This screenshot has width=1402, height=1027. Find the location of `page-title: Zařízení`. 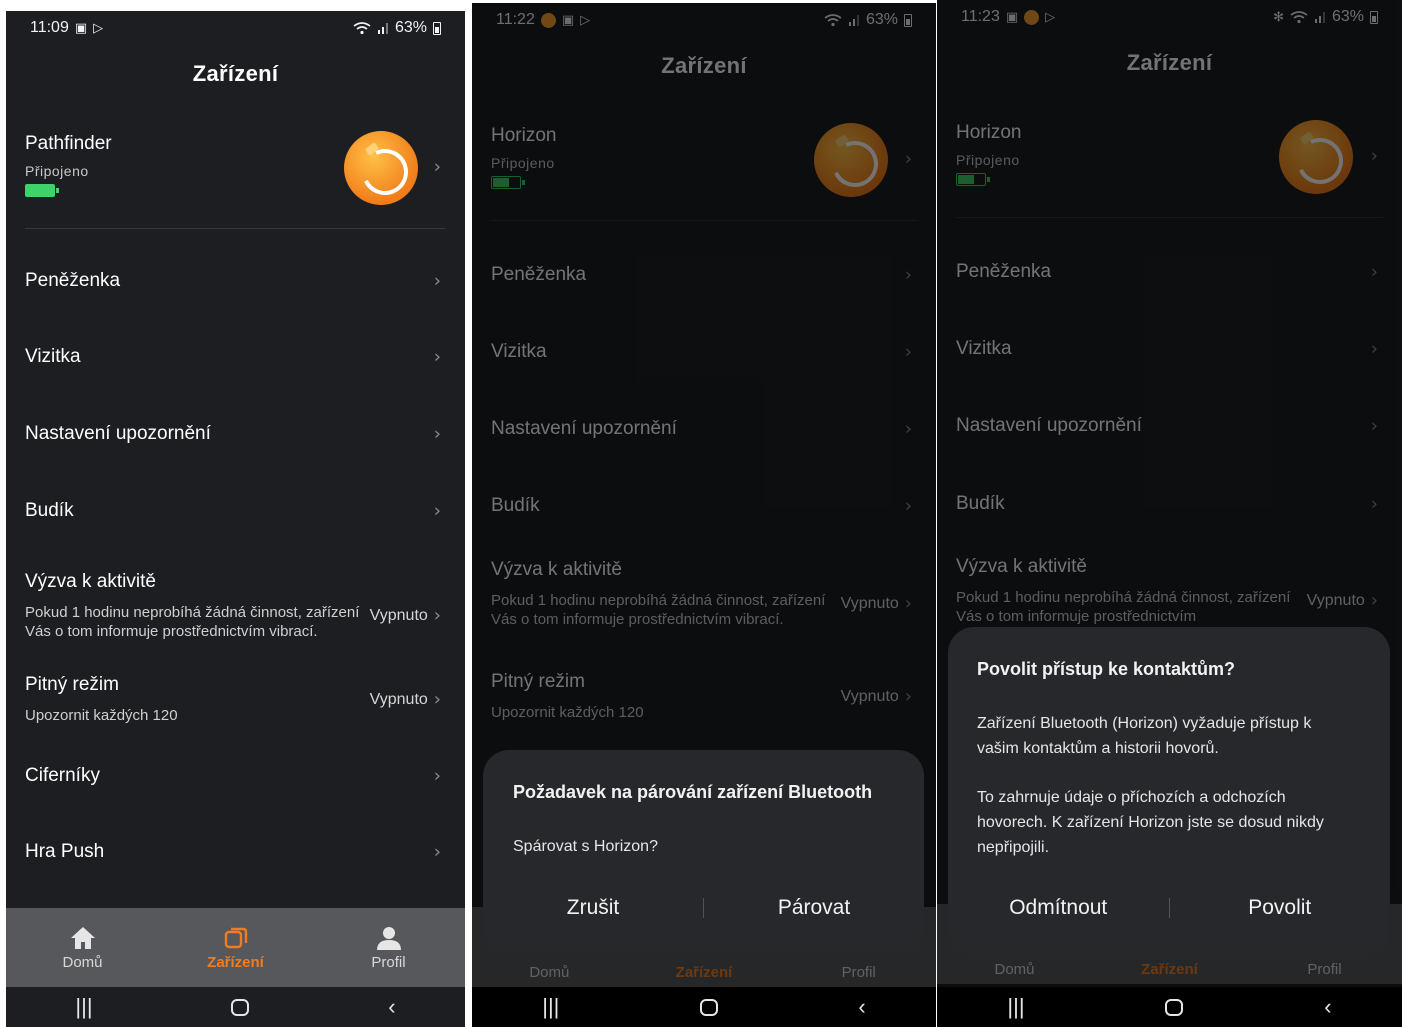

page-title: Zařízení is located at coordinates (1169, 62).